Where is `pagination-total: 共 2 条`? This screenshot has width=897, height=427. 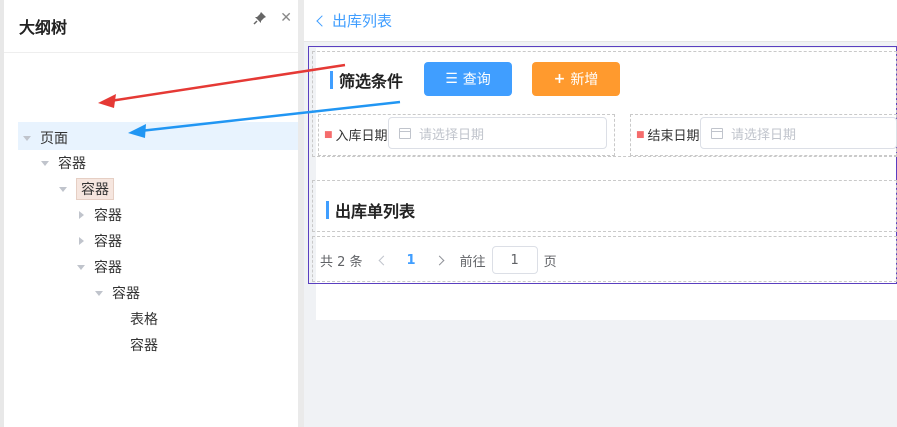 pagination-total: 共 2 条 is located at coordinates (341, 262).